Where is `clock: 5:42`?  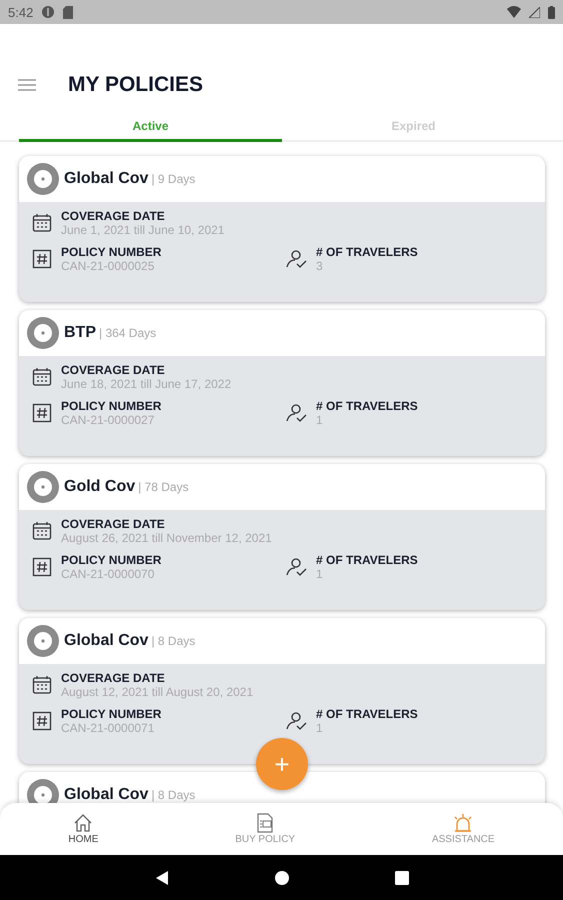
clock: 5:42 is located at coordinates (21, 12).